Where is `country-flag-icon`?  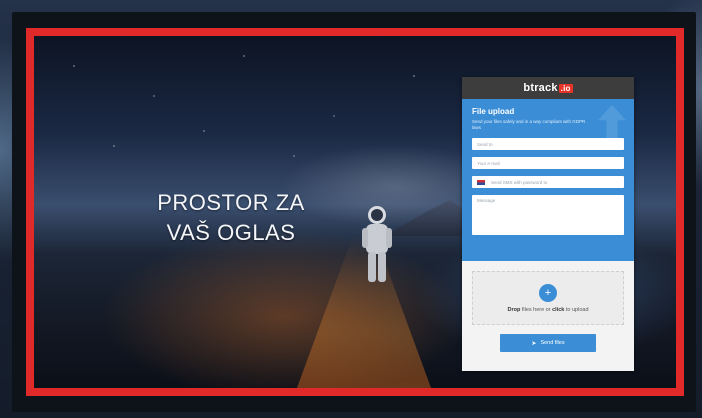
country-flag-icon is located at coordinates (481, 182).